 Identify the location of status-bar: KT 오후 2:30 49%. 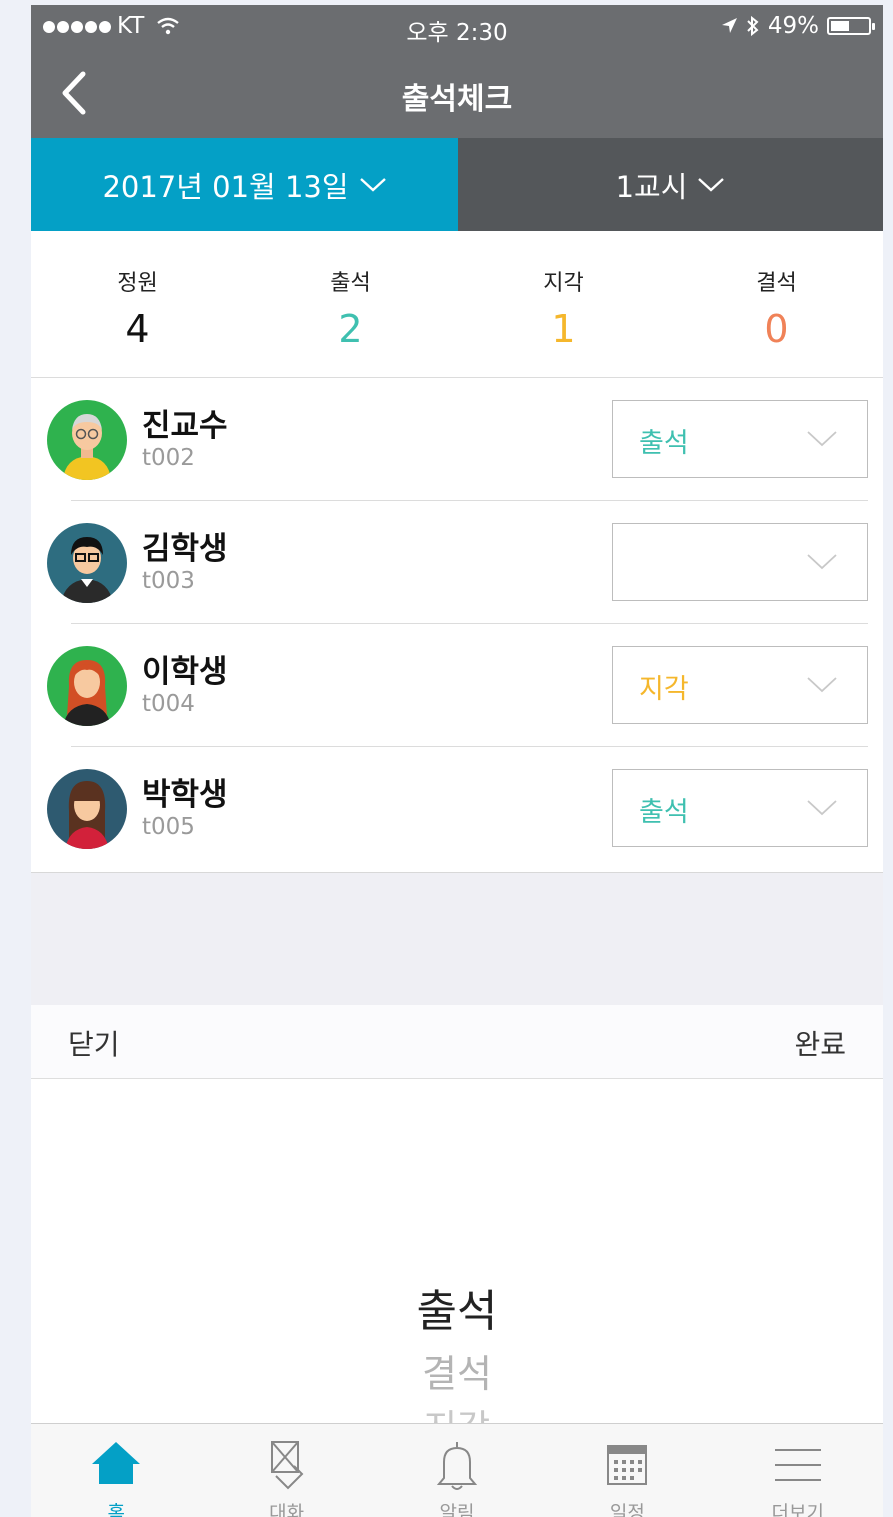
(457, 27).